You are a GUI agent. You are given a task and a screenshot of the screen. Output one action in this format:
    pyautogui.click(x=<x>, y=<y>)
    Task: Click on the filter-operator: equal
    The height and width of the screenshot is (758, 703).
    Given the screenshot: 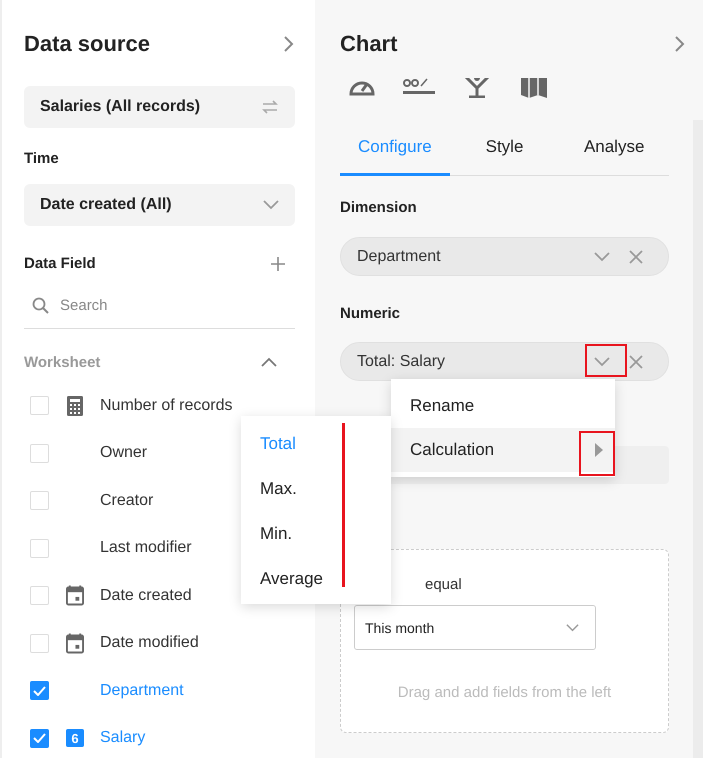 What is the action you would take?
    pyautogui.click(x=443, y=584)
    